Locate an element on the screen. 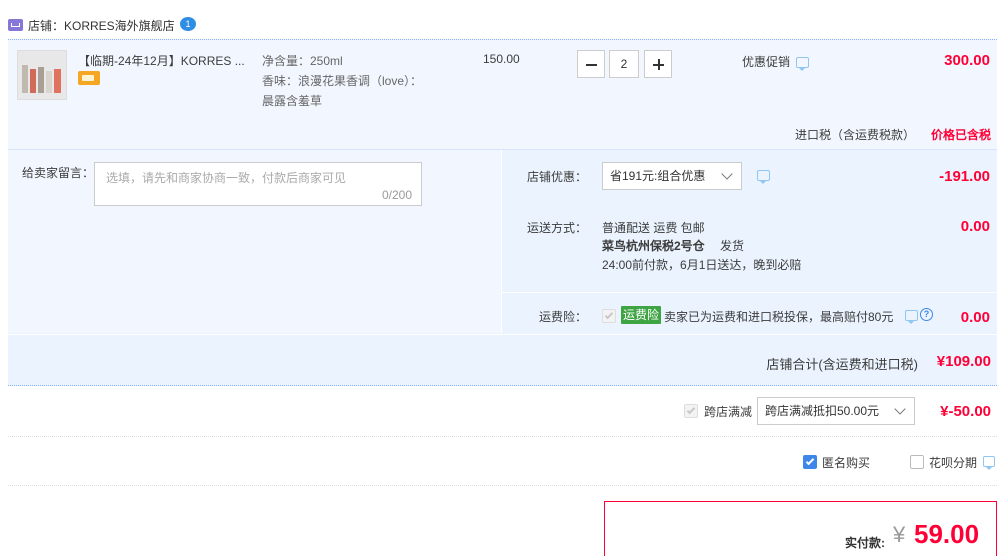  shop-discount-value: 省191元:组合优惠 is located at coordinates (658, 176).